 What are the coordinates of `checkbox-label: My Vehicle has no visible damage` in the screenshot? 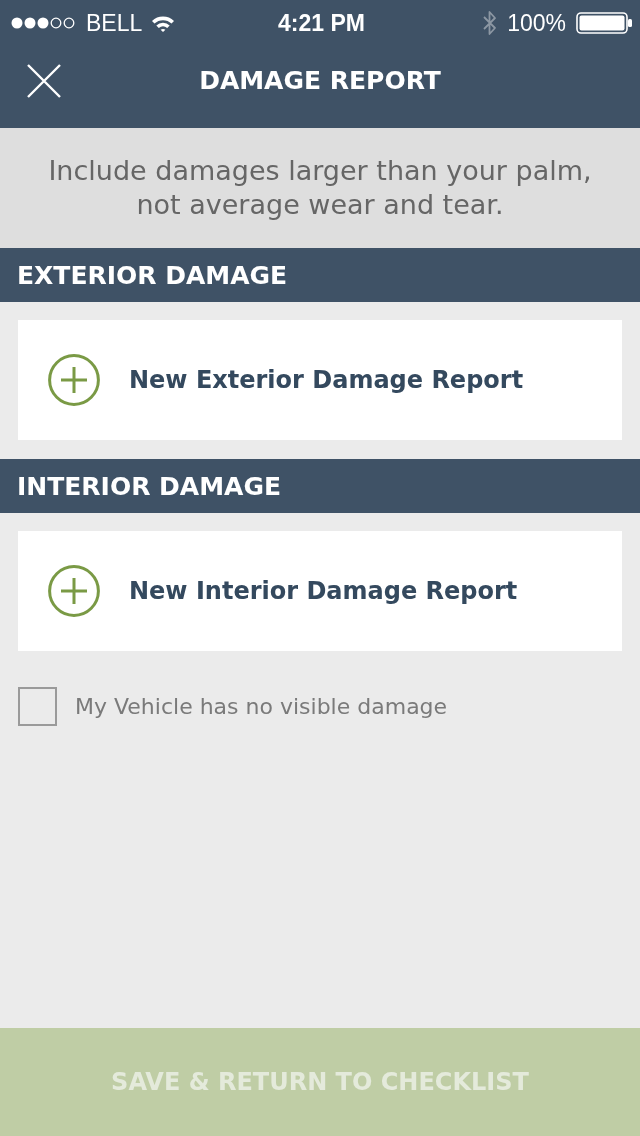 It's located at (261, 706).